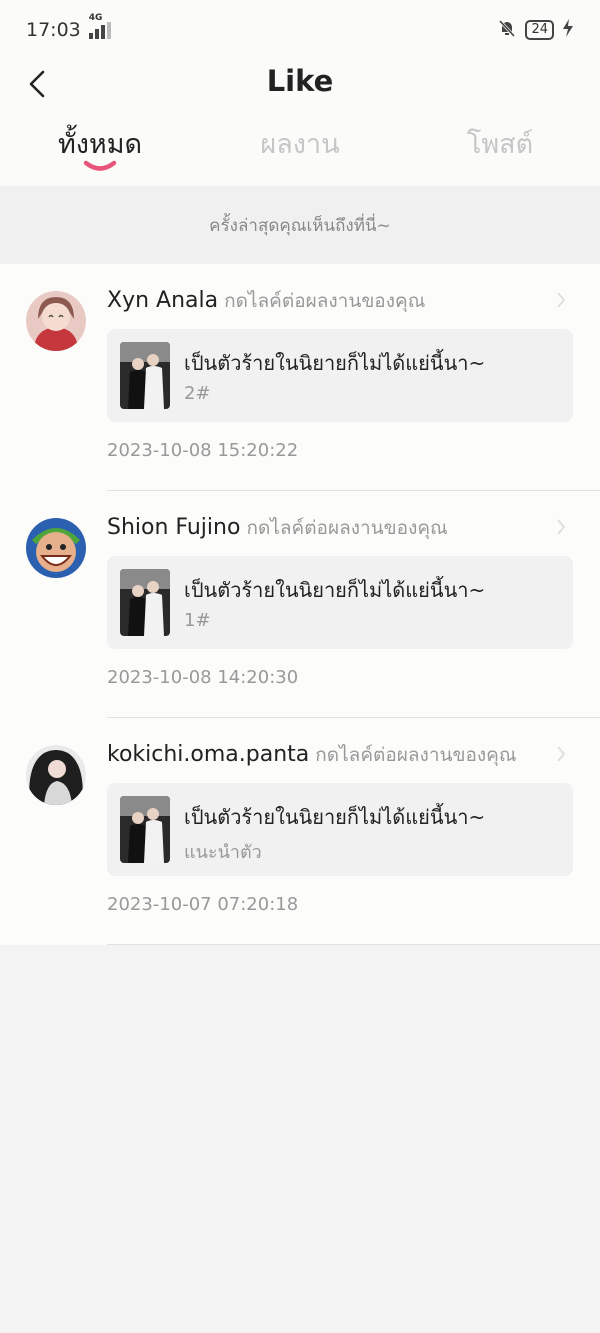  I want to click on nav-bar: Like, so click(300, 85).